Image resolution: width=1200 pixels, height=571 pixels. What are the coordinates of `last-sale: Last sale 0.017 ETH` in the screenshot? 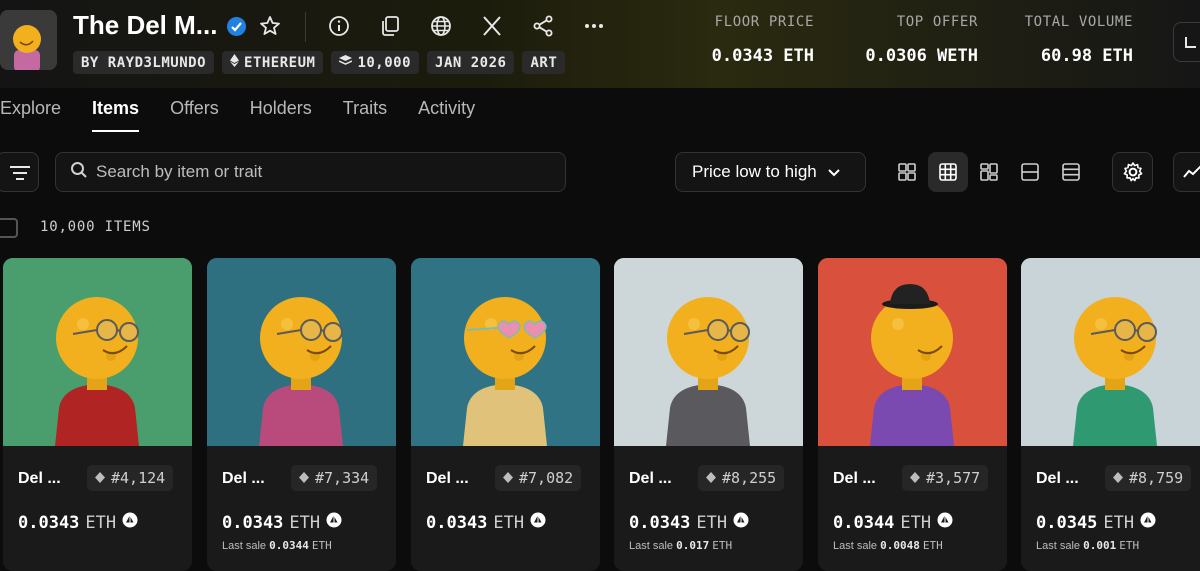 It's located at (680, 545).